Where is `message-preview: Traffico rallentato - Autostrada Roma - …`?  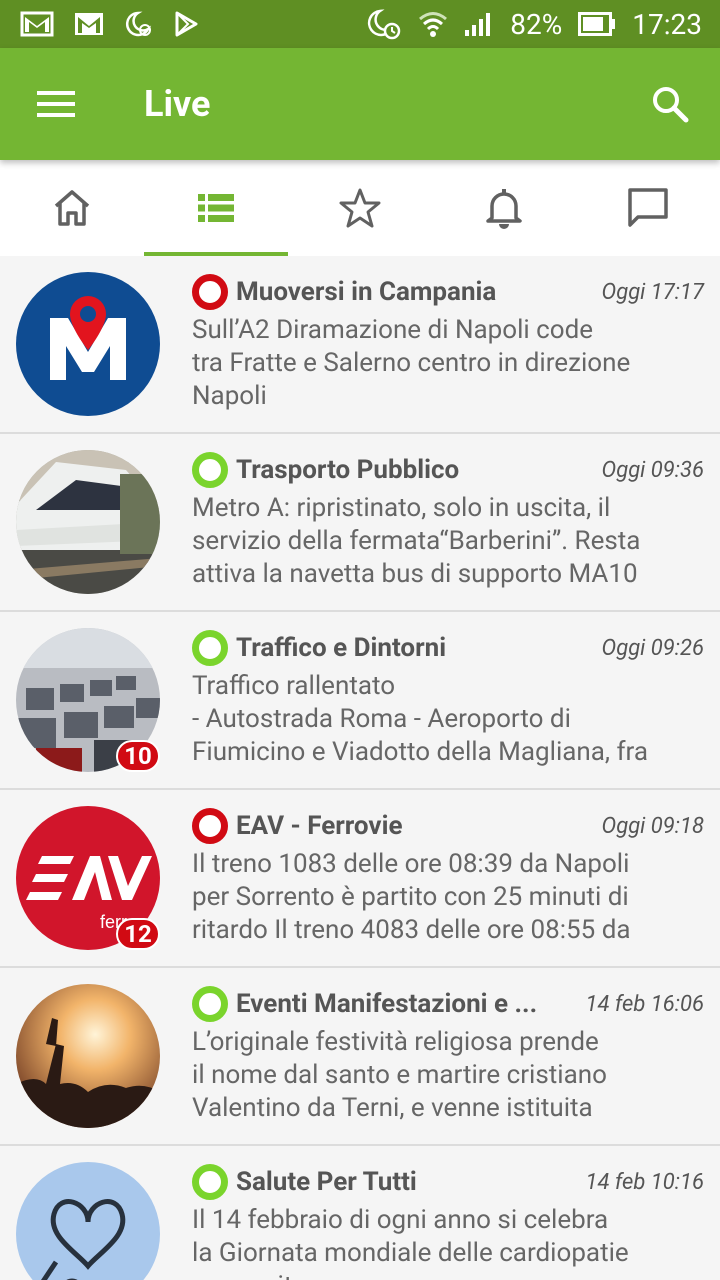 message-preview: Traffico rallentato - Autostrada Roma - … is located at coordinates (420, 719).